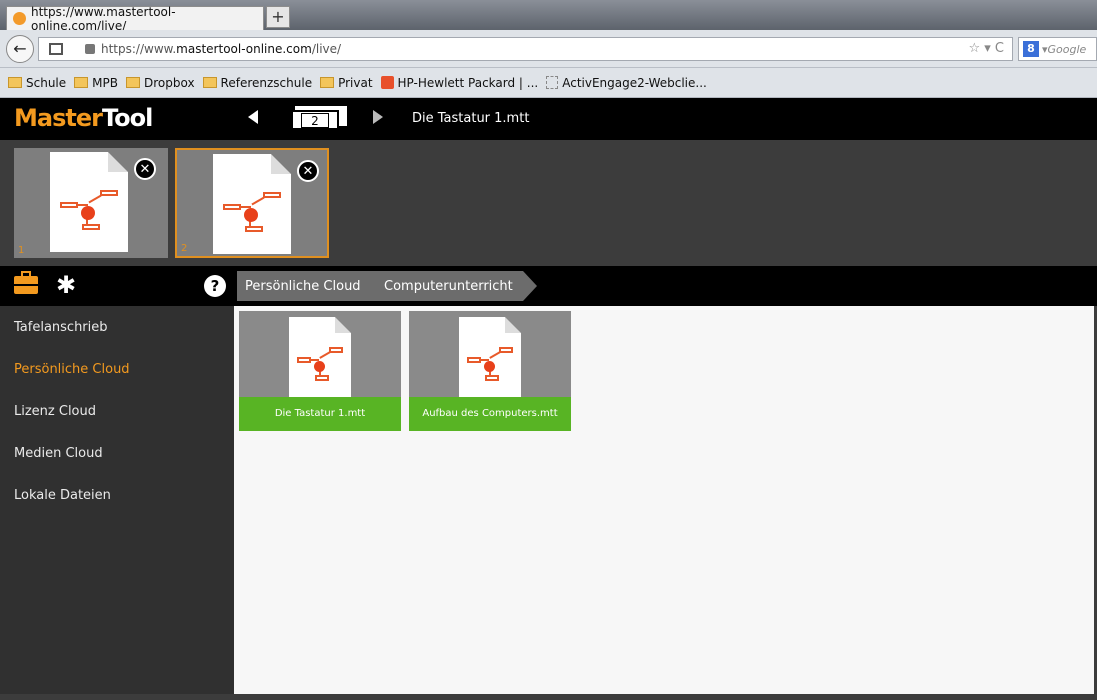 The width and height of the screenshot is (1097, 700). What do you see at coordinates (169, 82) in the screenshot?
I see `bookmark-label: Dropbox` at bounding box center [169, 82].